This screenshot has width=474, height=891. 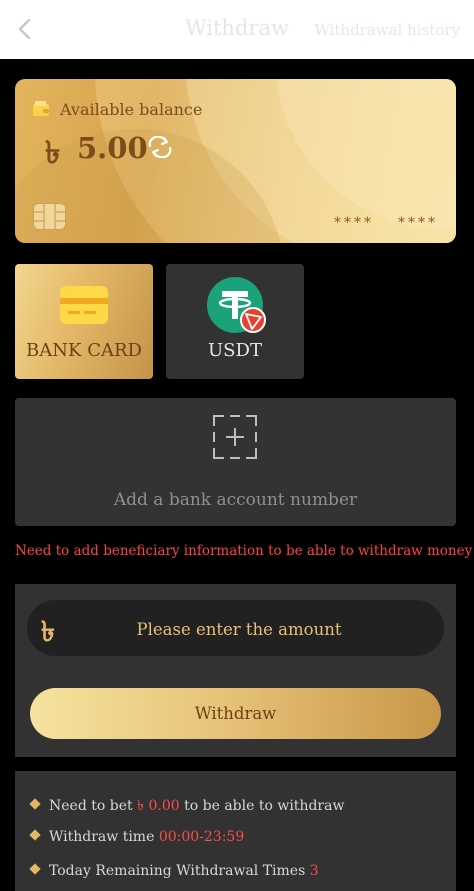 I want to click on amount-input, so click(x=239, y=629).